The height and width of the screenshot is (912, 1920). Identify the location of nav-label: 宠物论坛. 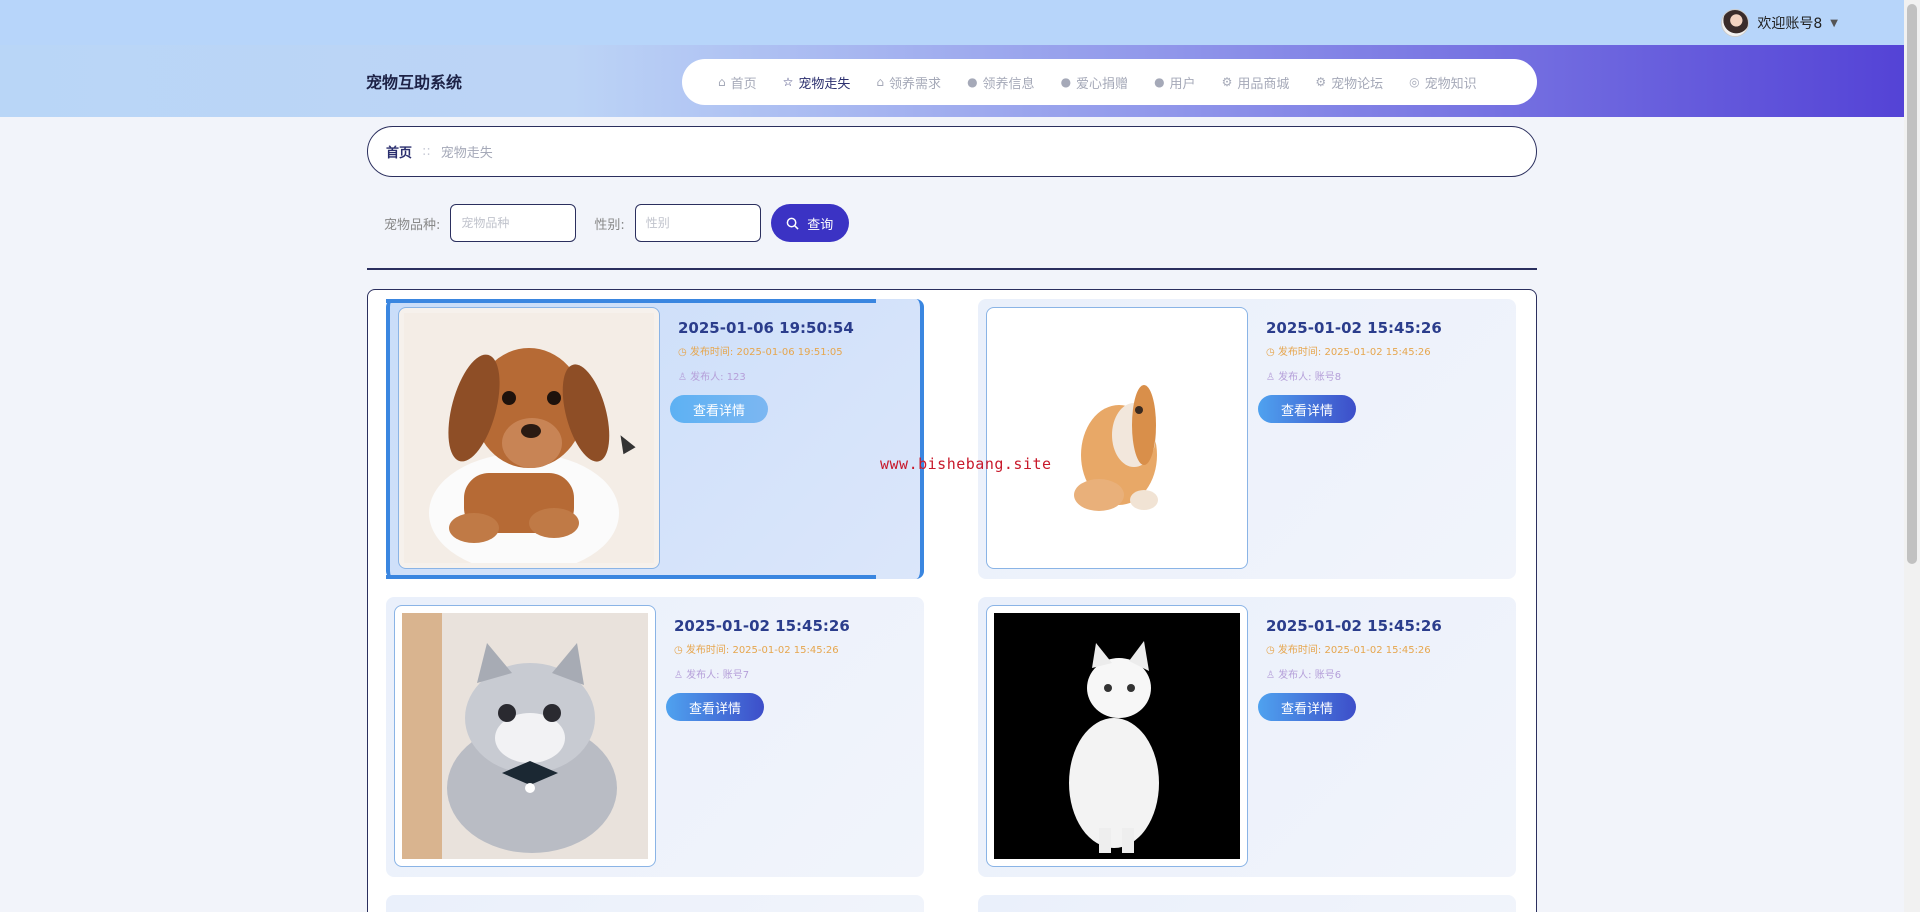
(1357, 84).